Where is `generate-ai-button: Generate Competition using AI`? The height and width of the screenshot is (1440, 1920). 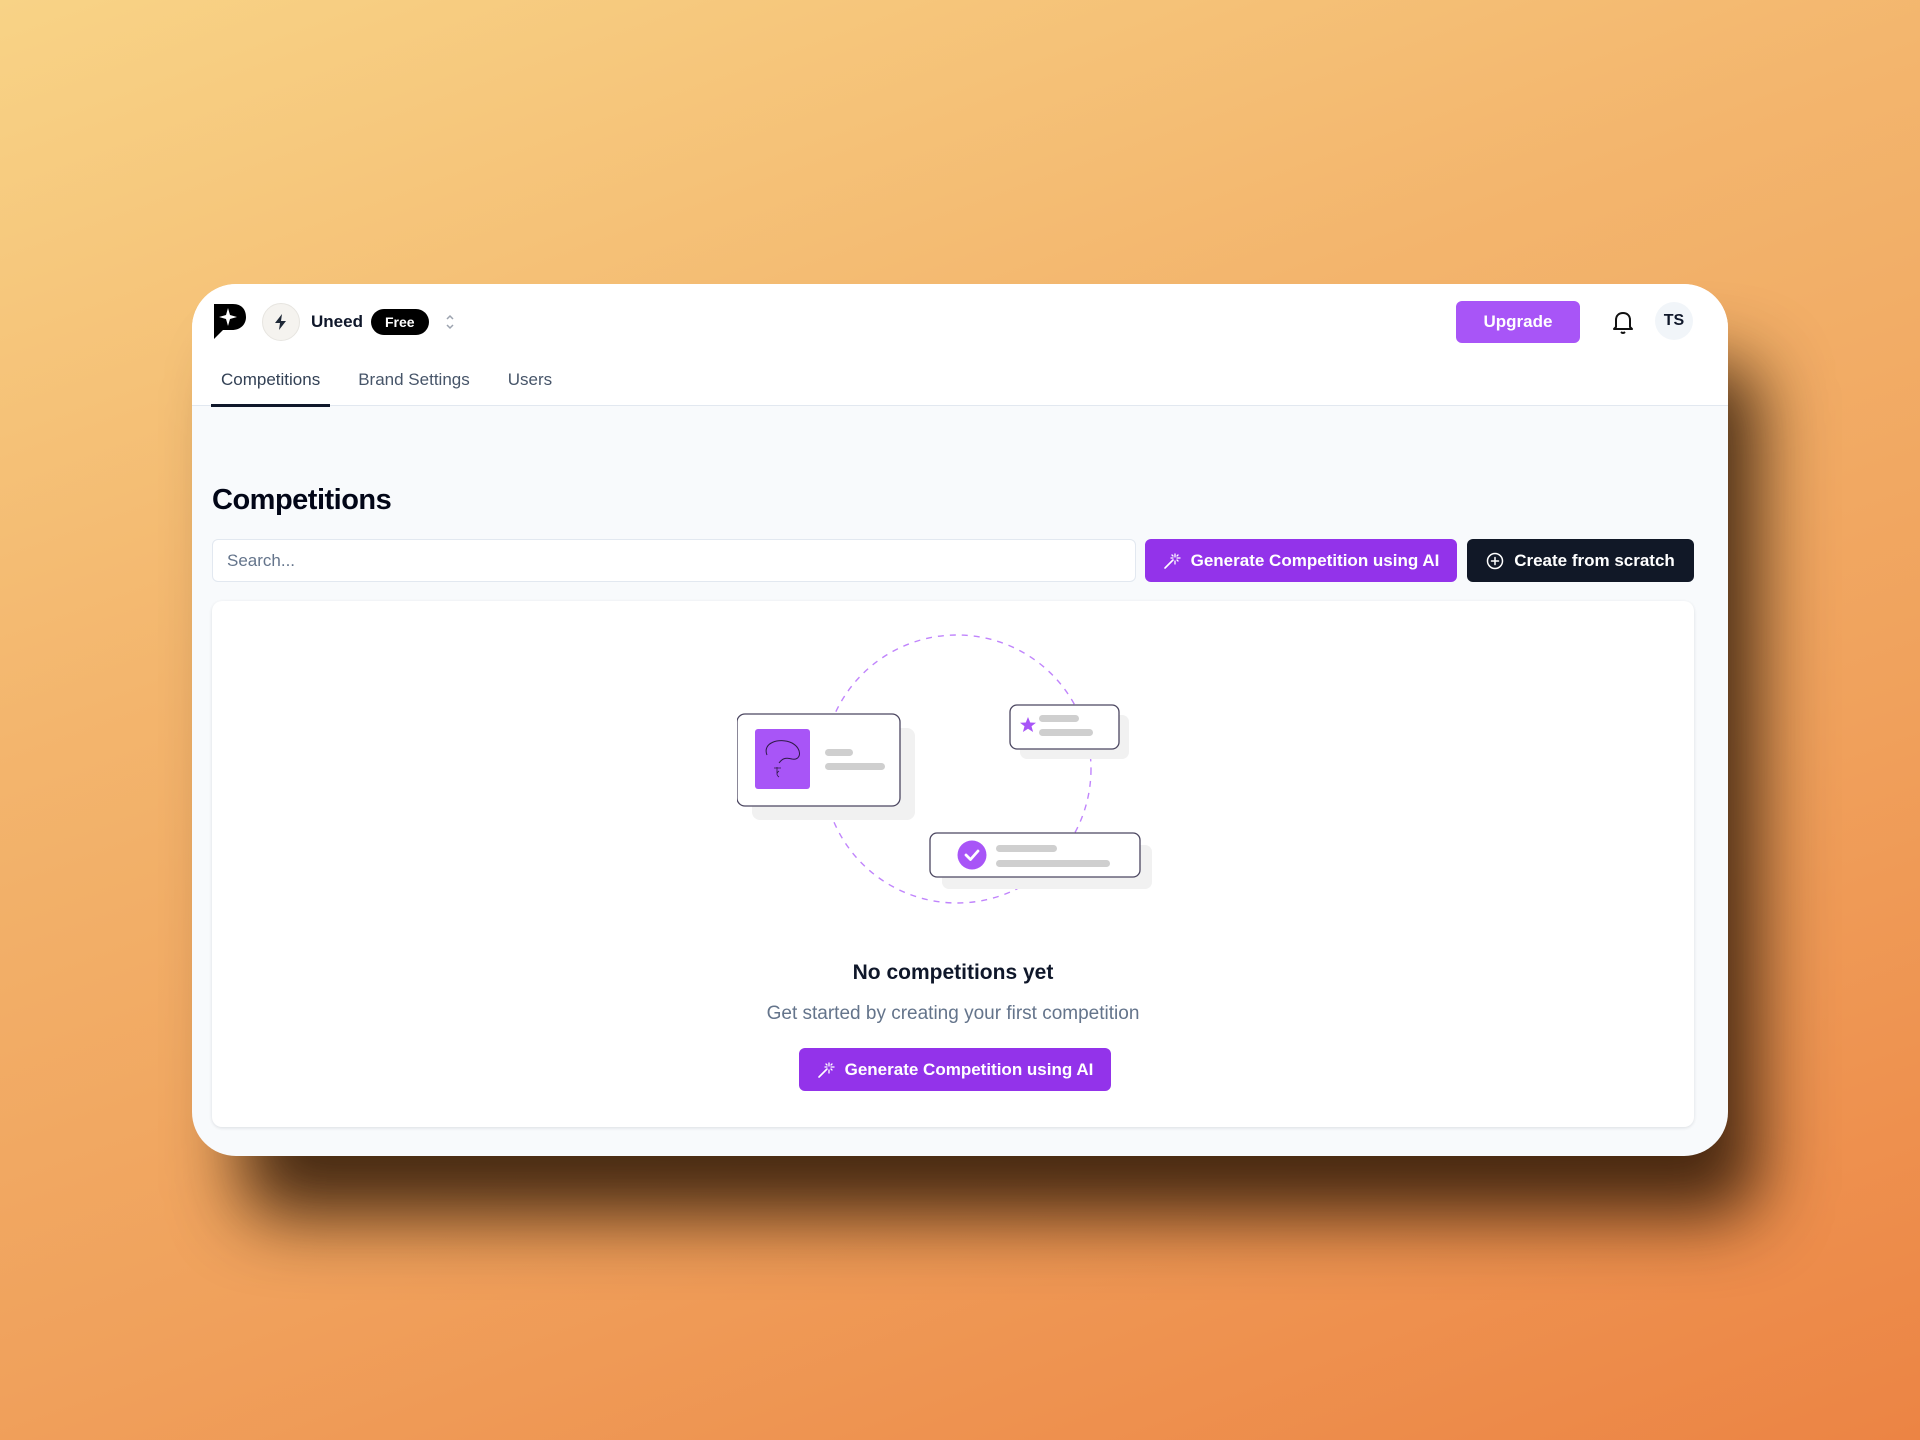
generate-ai-button: Generate Competition using AI is located at coordinates (1301, 560).